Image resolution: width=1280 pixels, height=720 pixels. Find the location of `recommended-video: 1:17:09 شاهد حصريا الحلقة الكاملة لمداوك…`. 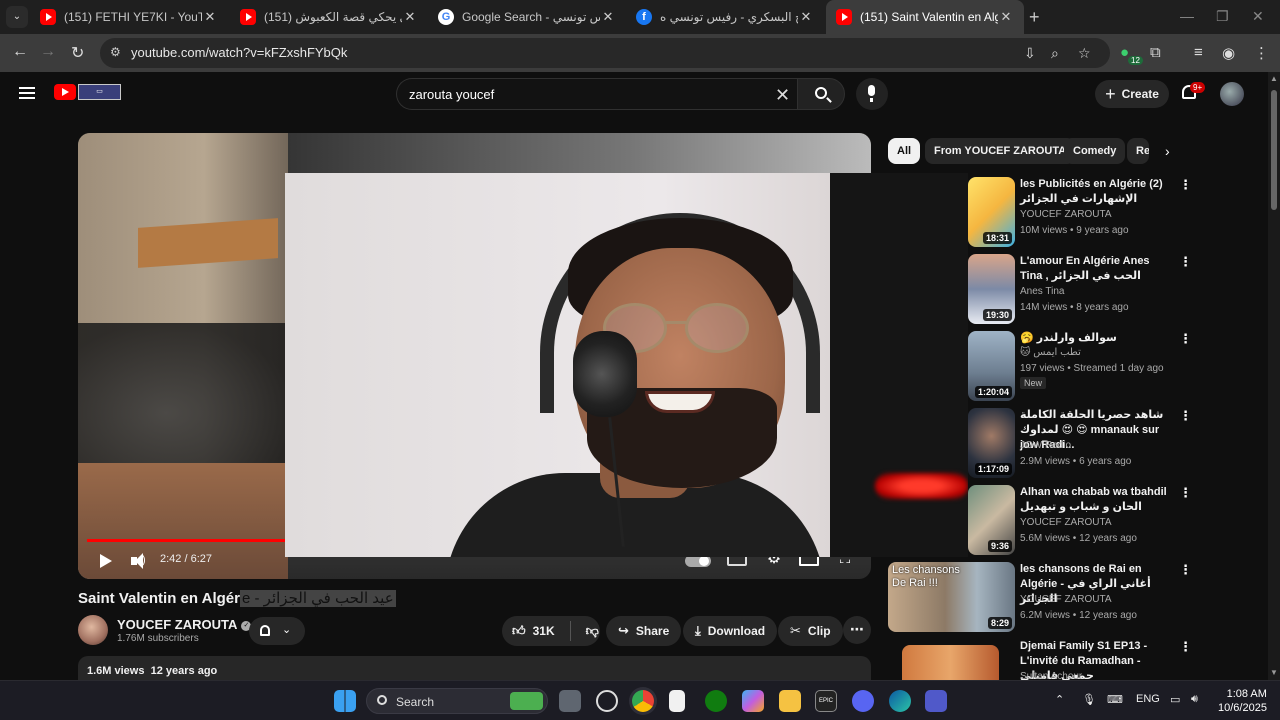

recommended-video: 1:17:09 شاهد حصريا الحلقة الكاملة لمداوك… is located at coordinates (1040, 444).